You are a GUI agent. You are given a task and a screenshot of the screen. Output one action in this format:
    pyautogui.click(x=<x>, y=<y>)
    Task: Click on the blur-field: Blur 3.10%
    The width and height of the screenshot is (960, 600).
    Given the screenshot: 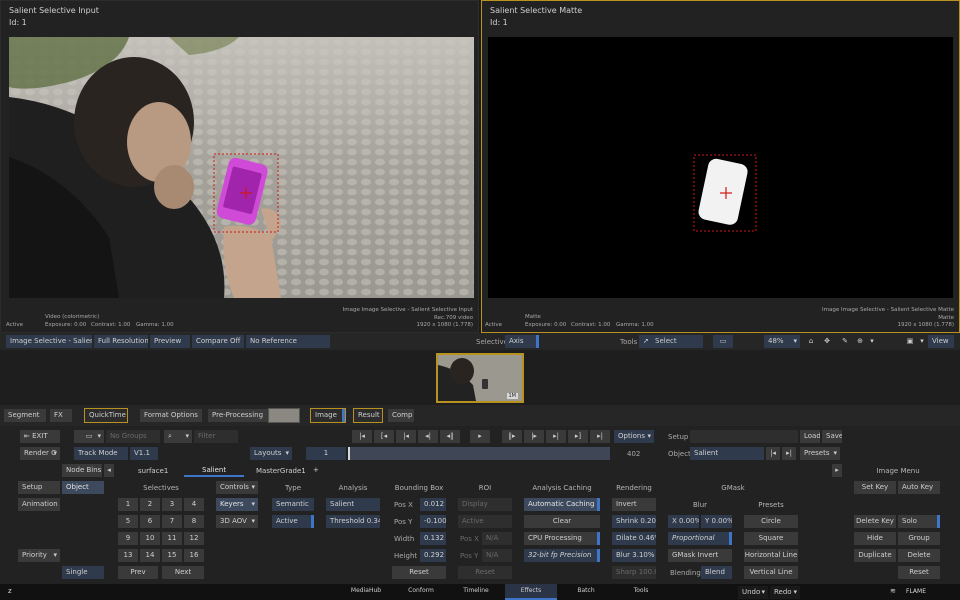 What is the action you would take?
    pyautogui.click(x=634, y=555)
    